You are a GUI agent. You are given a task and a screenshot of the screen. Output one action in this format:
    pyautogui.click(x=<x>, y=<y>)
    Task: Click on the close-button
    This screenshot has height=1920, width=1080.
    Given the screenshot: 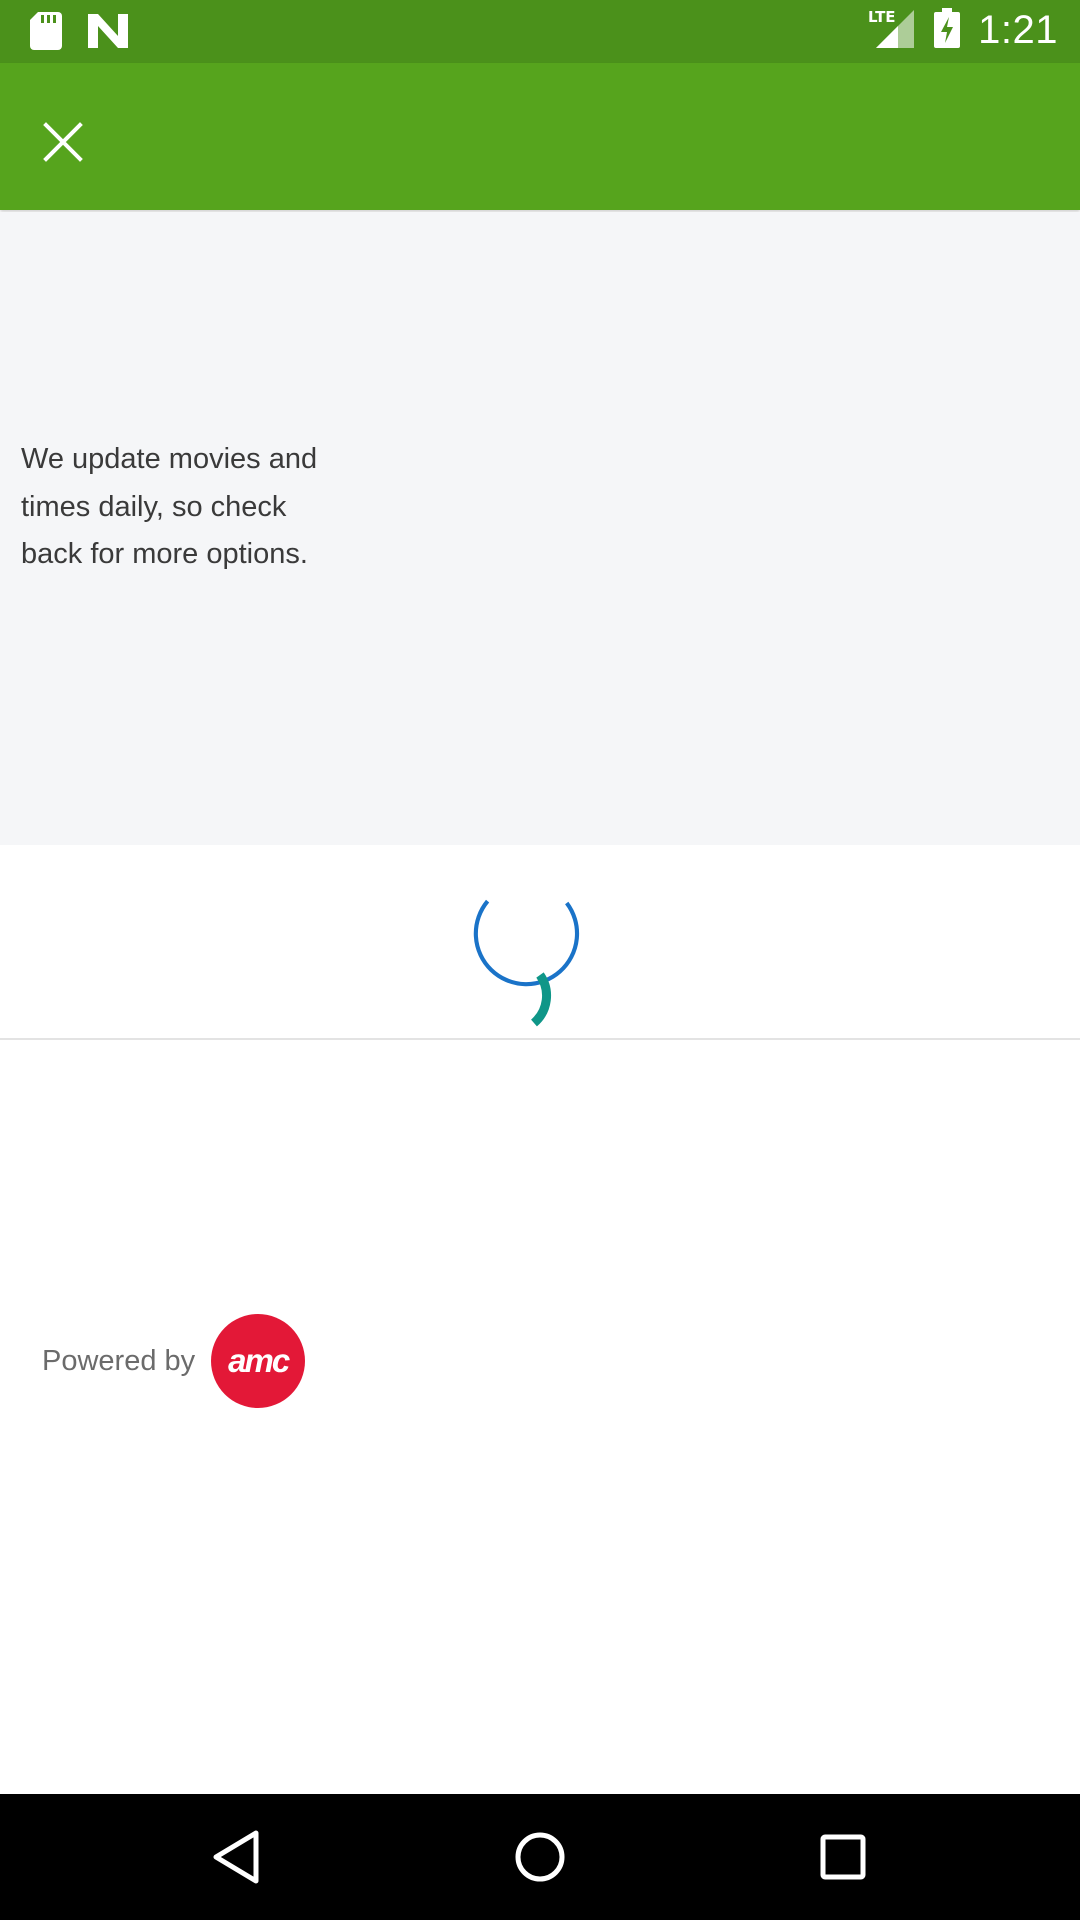 What is the action you would take?
    pyautogui.click(x=63, y=142)
    